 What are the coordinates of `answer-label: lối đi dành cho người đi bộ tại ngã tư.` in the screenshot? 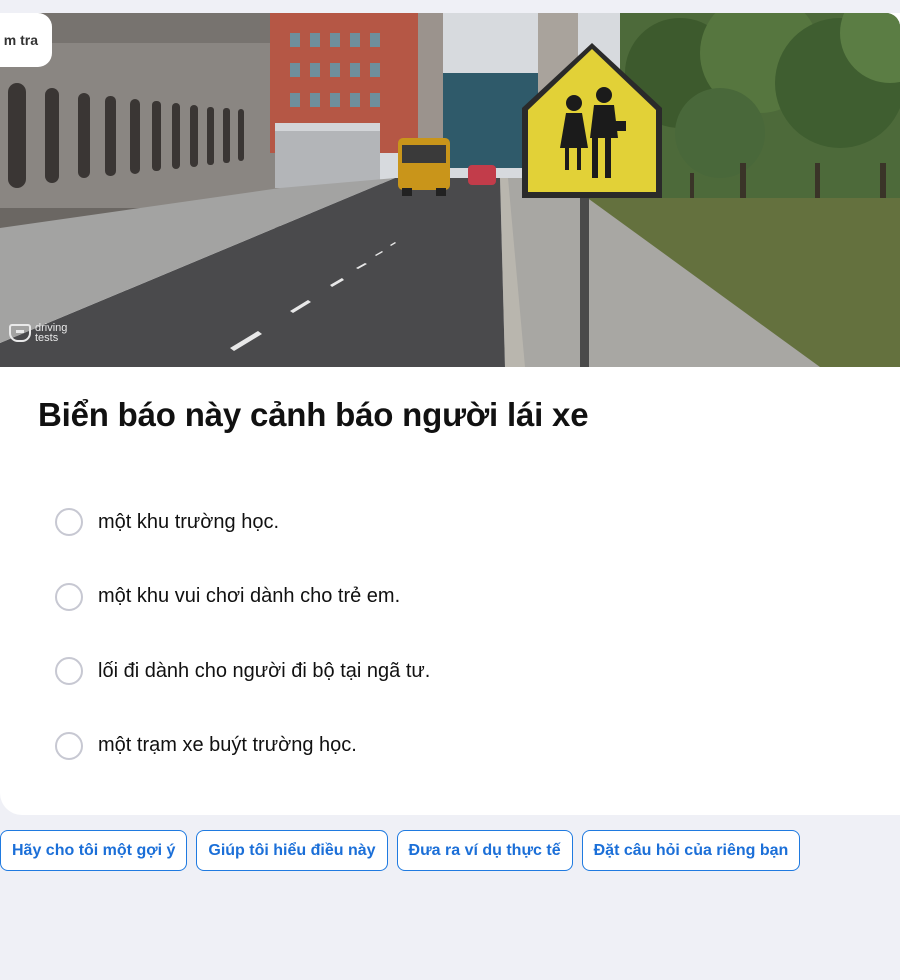 It's located at (264, 670).